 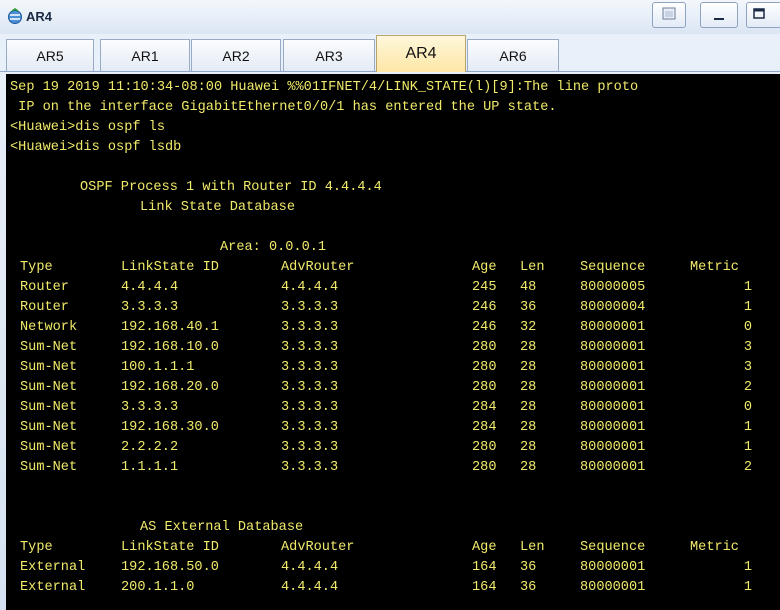 I want to click on cell-linkstate-id: 100.1.1.1, so click(x=158, y=367).